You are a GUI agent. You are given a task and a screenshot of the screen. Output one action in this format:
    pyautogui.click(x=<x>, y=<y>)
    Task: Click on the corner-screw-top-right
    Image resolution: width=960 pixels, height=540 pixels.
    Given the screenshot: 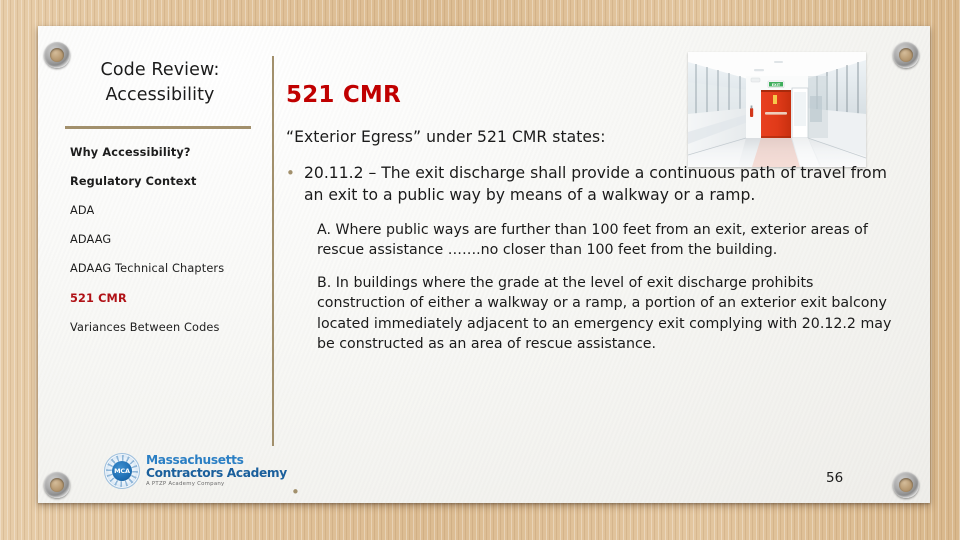 What is the action you would take?
    pyautogui.click(x=906, y=55)
    